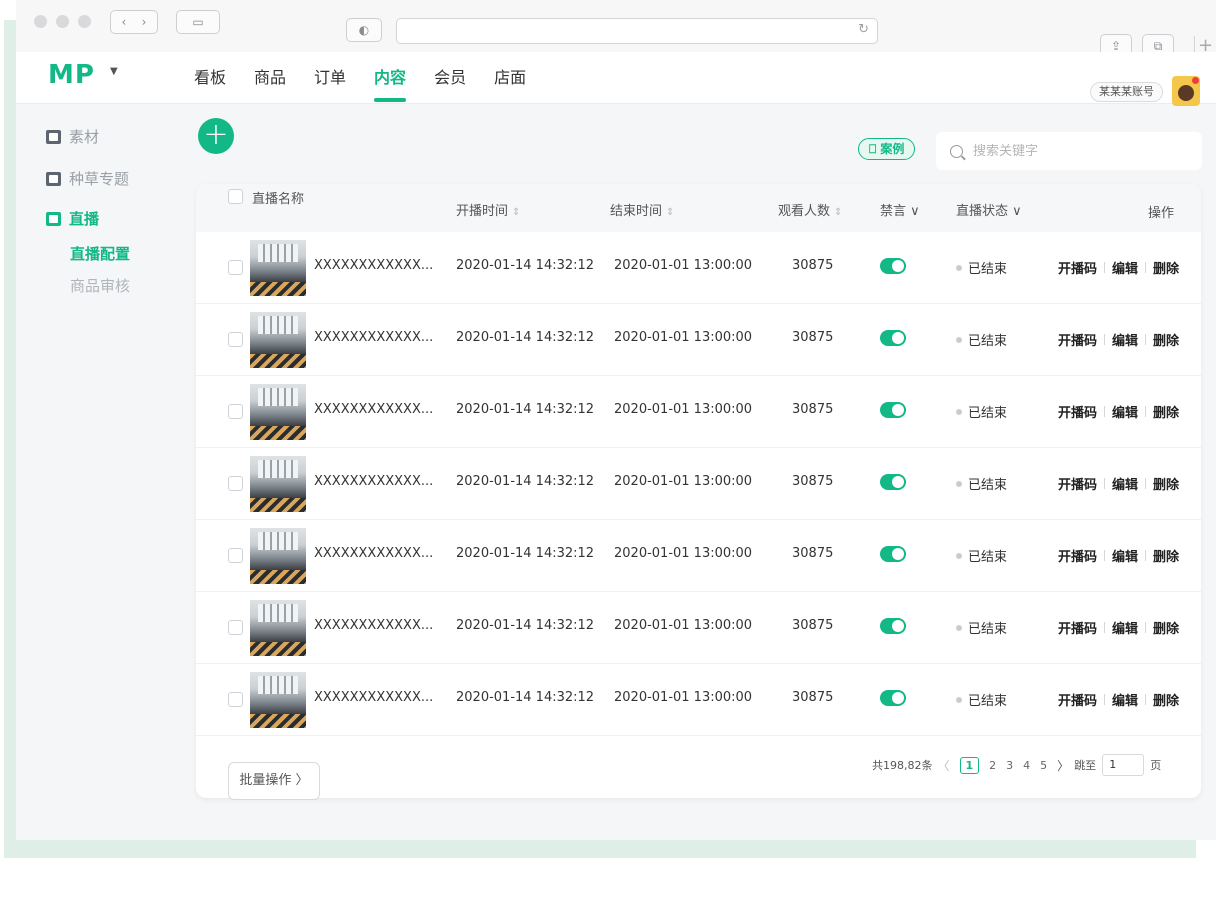 The height and width of the screenshot is (912, 1220). Describe the element at coordinates (72, 218) in the screenshot. I see `sidebar-item-live: 直播` at that location.